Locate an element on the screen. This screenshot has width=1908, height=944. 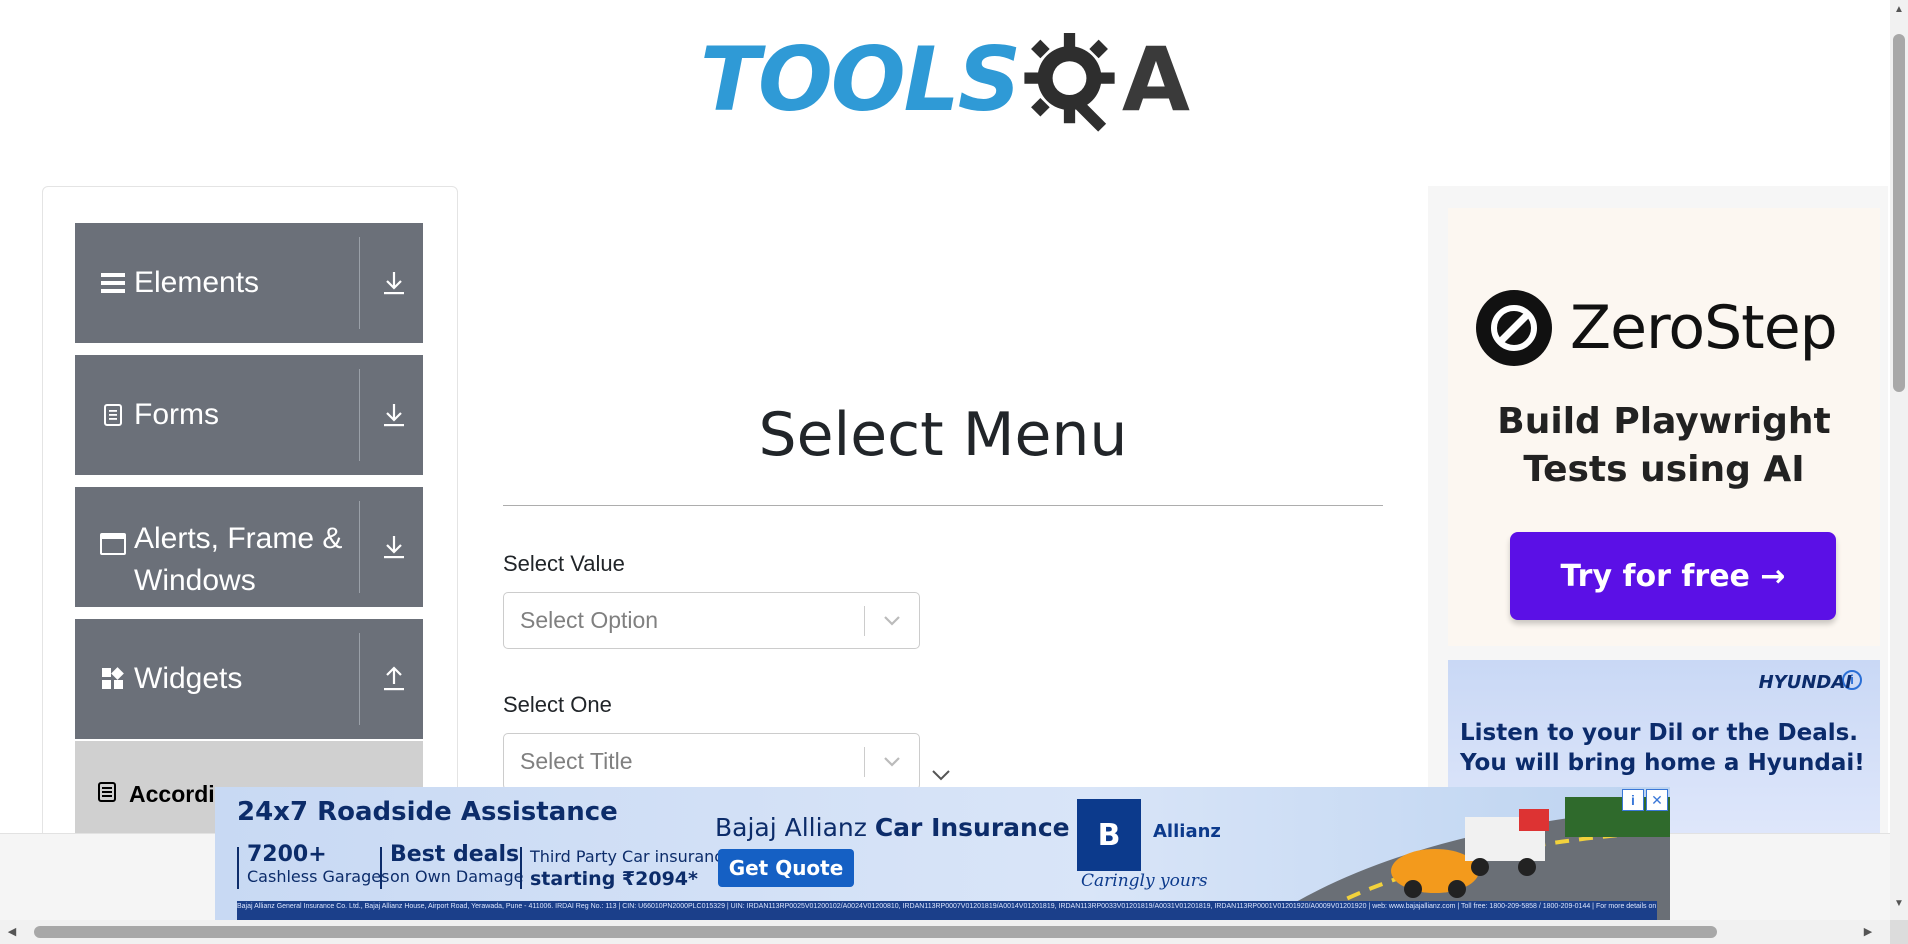
tagline-line-2: Tests using AI is located at coordinates (1664, 469).